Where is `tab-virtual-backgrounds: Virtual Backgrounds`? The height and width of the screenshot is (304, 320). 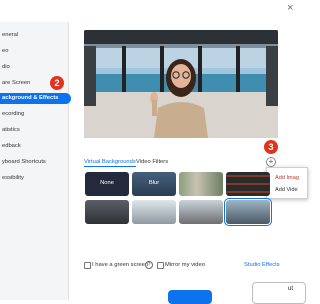
tab-virtual-backgrounds: Virtual Backgrounds is located at coordinates (110, 162).